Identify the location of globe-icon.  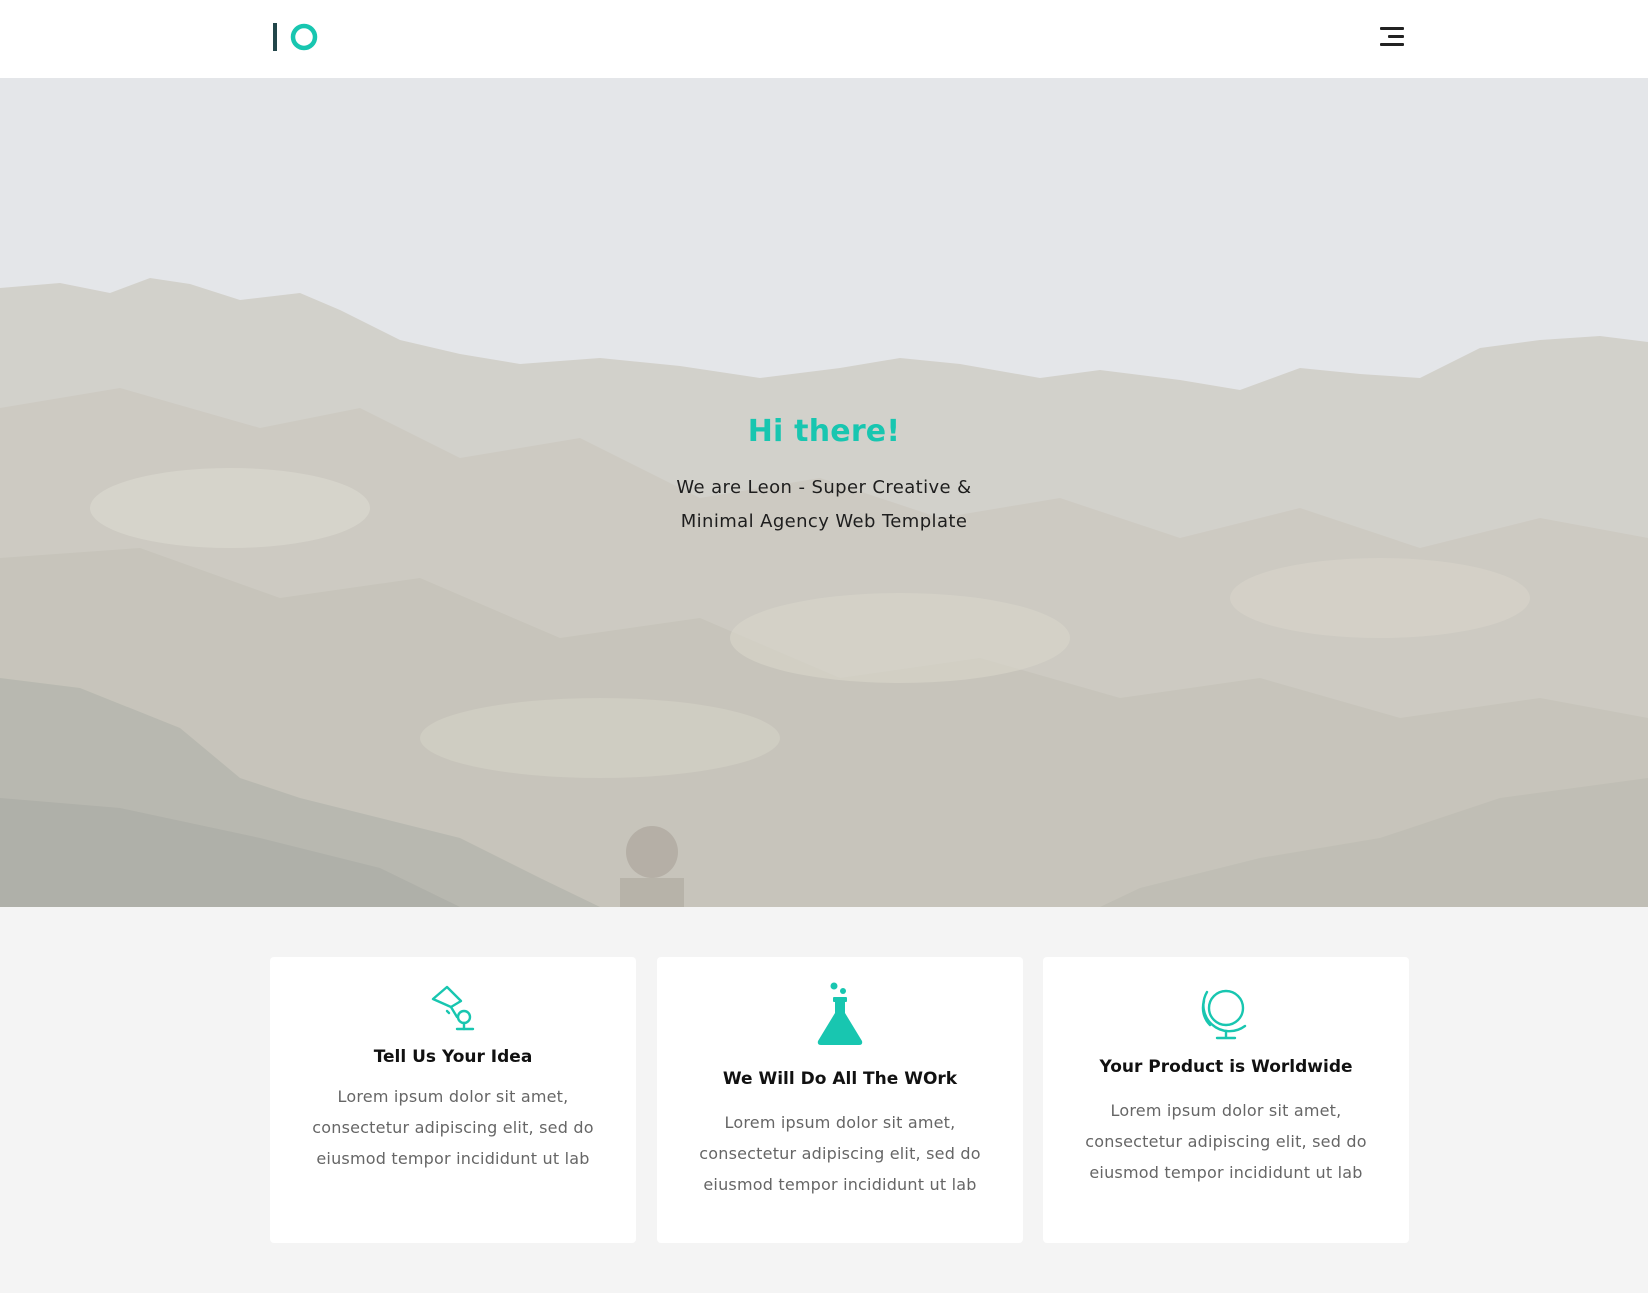
(1224, 1014).